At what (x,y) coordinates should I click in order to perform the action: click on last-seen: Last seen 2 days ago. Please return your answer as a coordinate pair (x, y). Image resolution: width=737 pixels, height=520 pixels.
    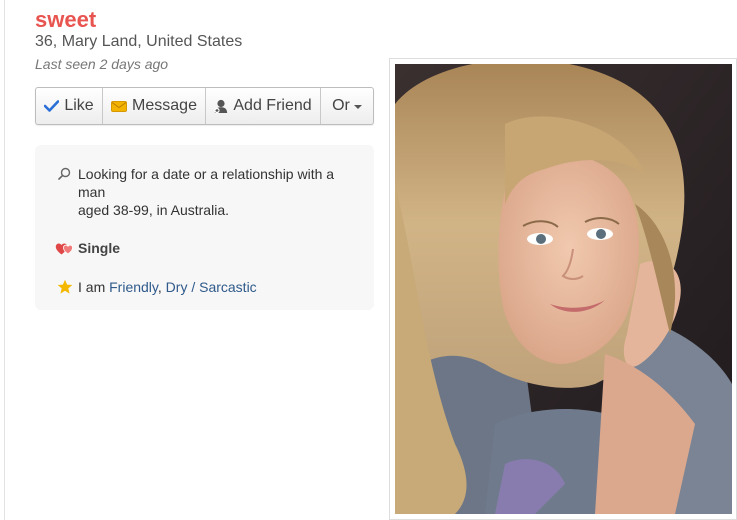
    Looking at the image, I should click on (102, 64).